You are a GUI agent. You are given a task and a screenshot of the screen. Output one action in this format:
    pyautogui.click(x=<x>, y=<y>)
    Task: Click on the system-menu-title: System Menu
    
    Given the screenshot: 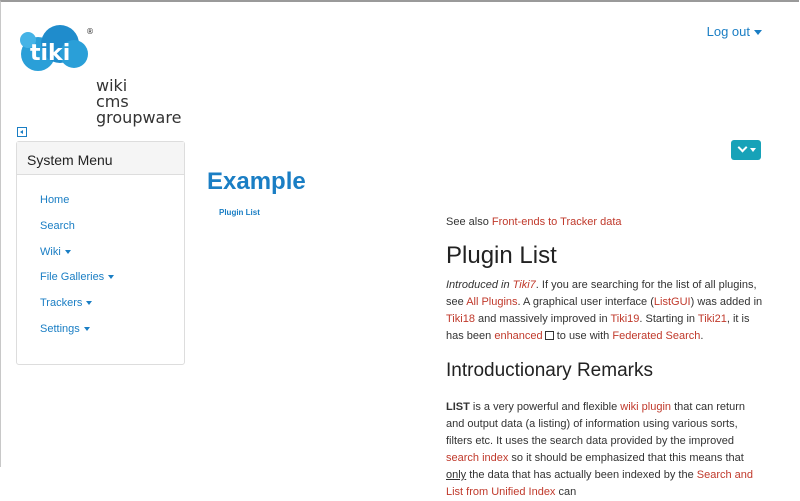 What is the action you would take?
    pyautogui.click(x=100, y=158)
    